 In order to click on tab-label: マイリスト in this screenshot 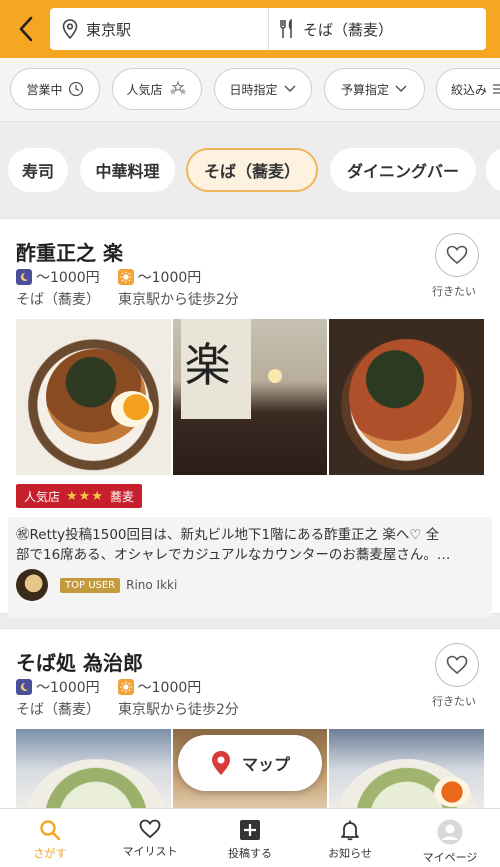, I will do `click(150, 851)`.